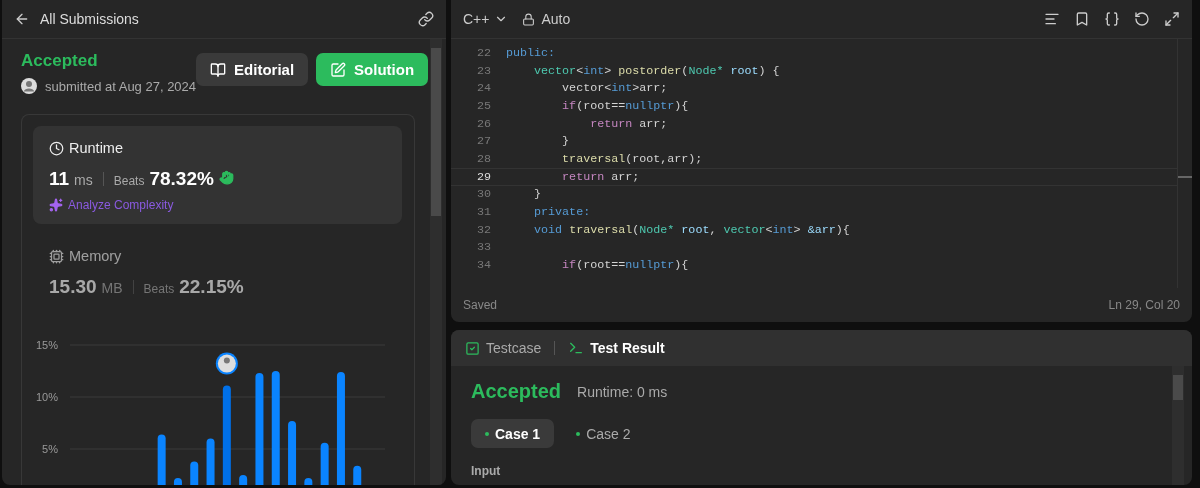 This screenshot has height=488, width=1200. Describe the element at coordinates (486, 471) in the screenshot. I see `input-label: Input` at that location.